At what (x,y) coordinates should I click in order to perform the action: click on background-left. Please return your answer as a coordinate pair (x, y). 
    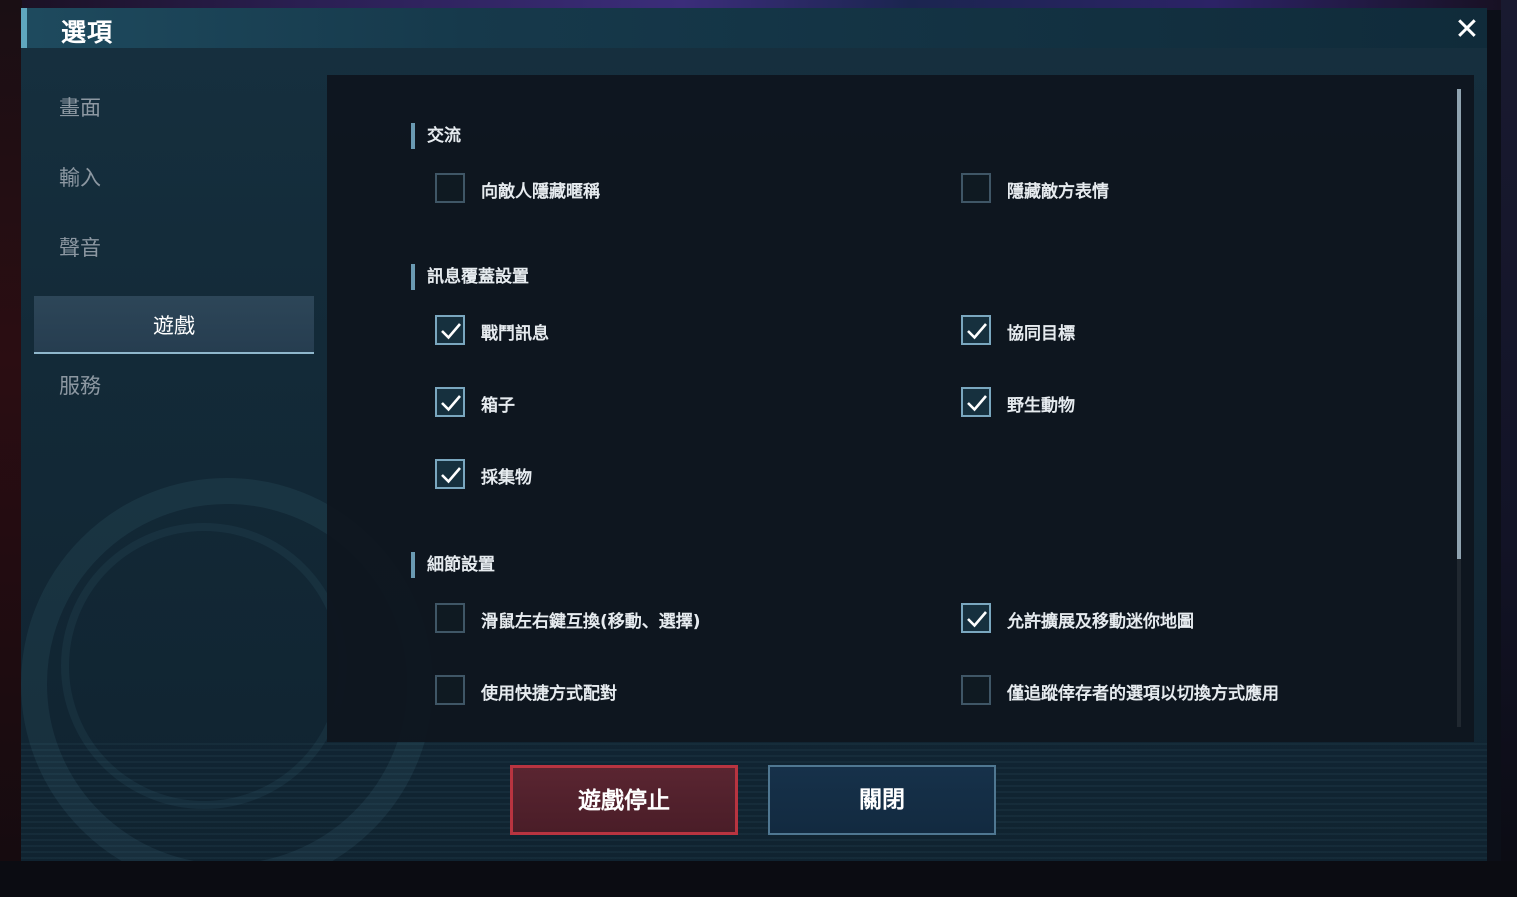
    Looking at the image, I should click on (11, 448).